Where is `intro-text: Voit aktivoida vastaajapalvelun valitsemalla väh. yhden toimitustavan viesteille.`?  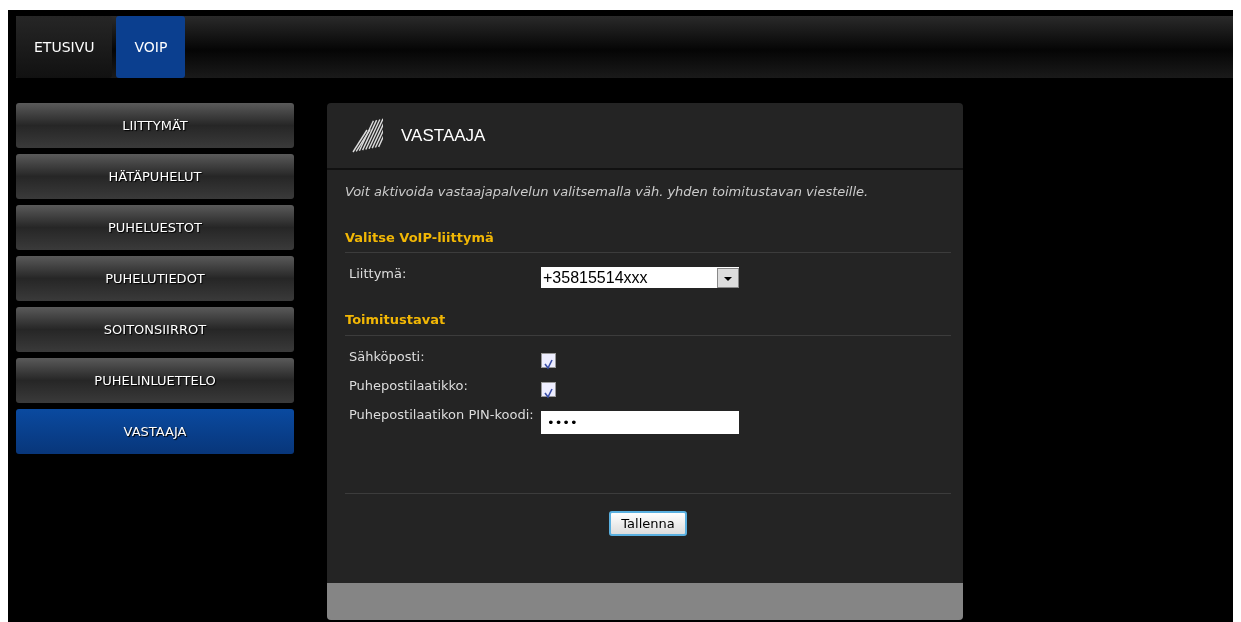
intro-text: Voit aktivoida vastaajapalvelun valitsemalla väh. yhden toimitustavan viesteille. is located at coordinates (607, 192).